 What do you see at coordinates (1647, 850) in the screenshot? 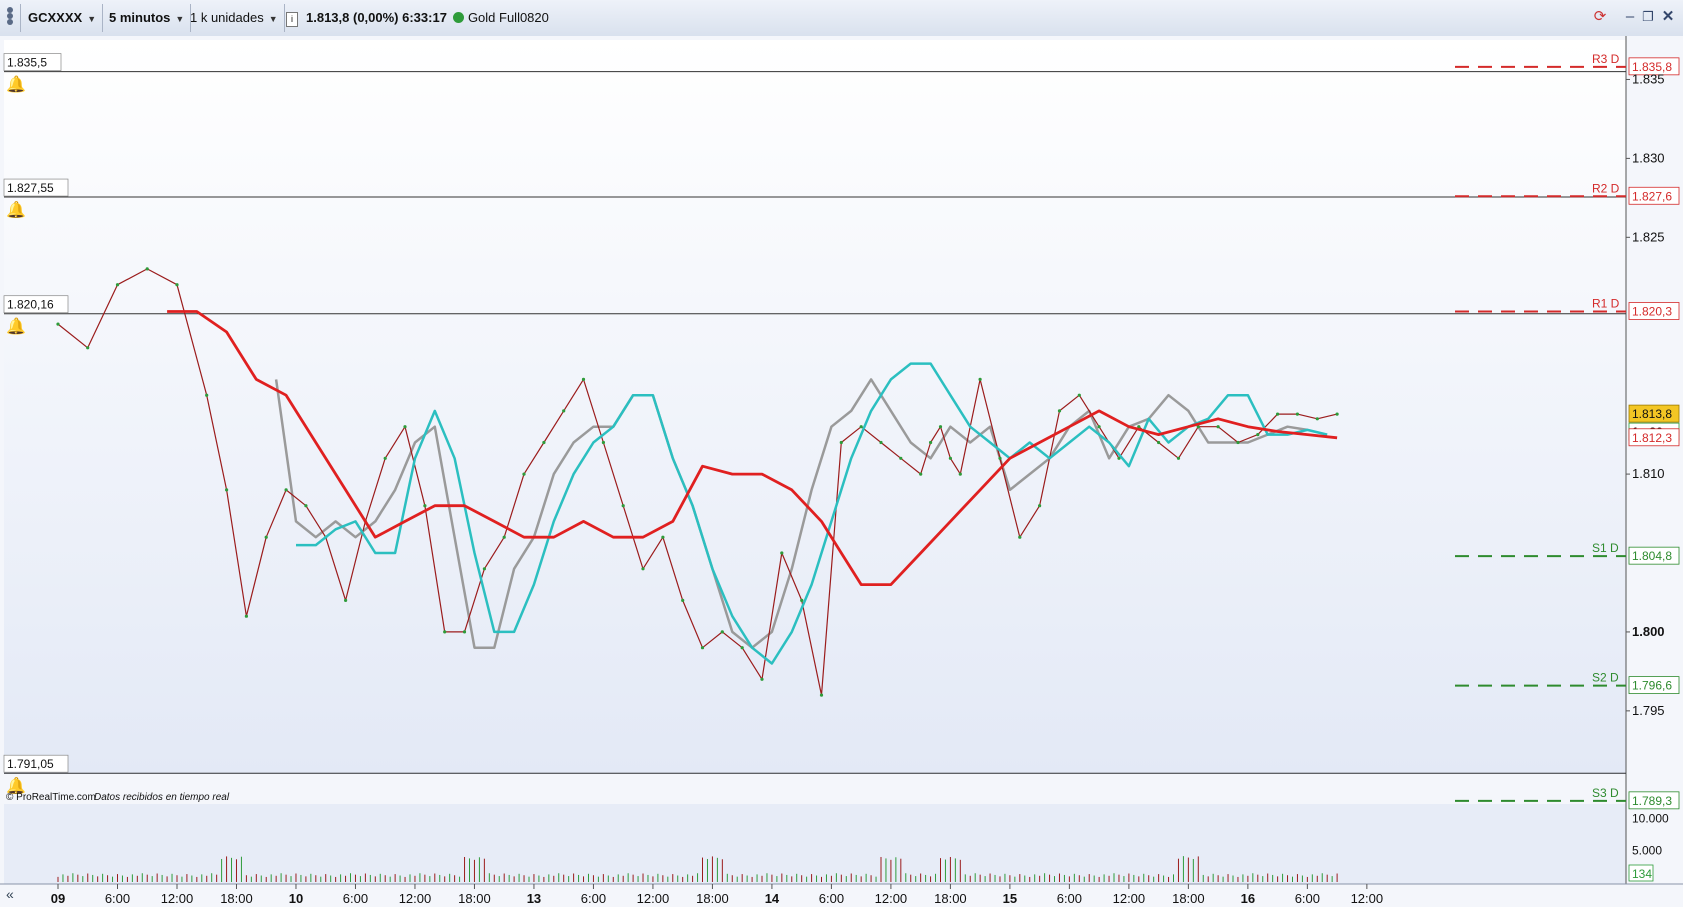
I see `volume-tick-label: 5.000` at bounding box center [1647, 850].